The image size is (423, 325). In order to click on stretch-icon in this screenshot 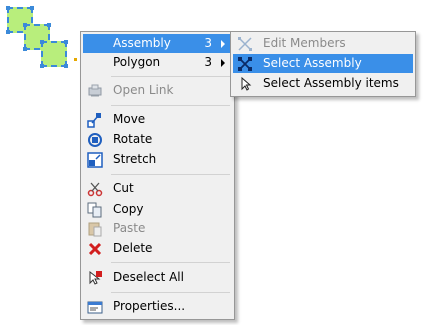, I will do `click(95, 160)`.